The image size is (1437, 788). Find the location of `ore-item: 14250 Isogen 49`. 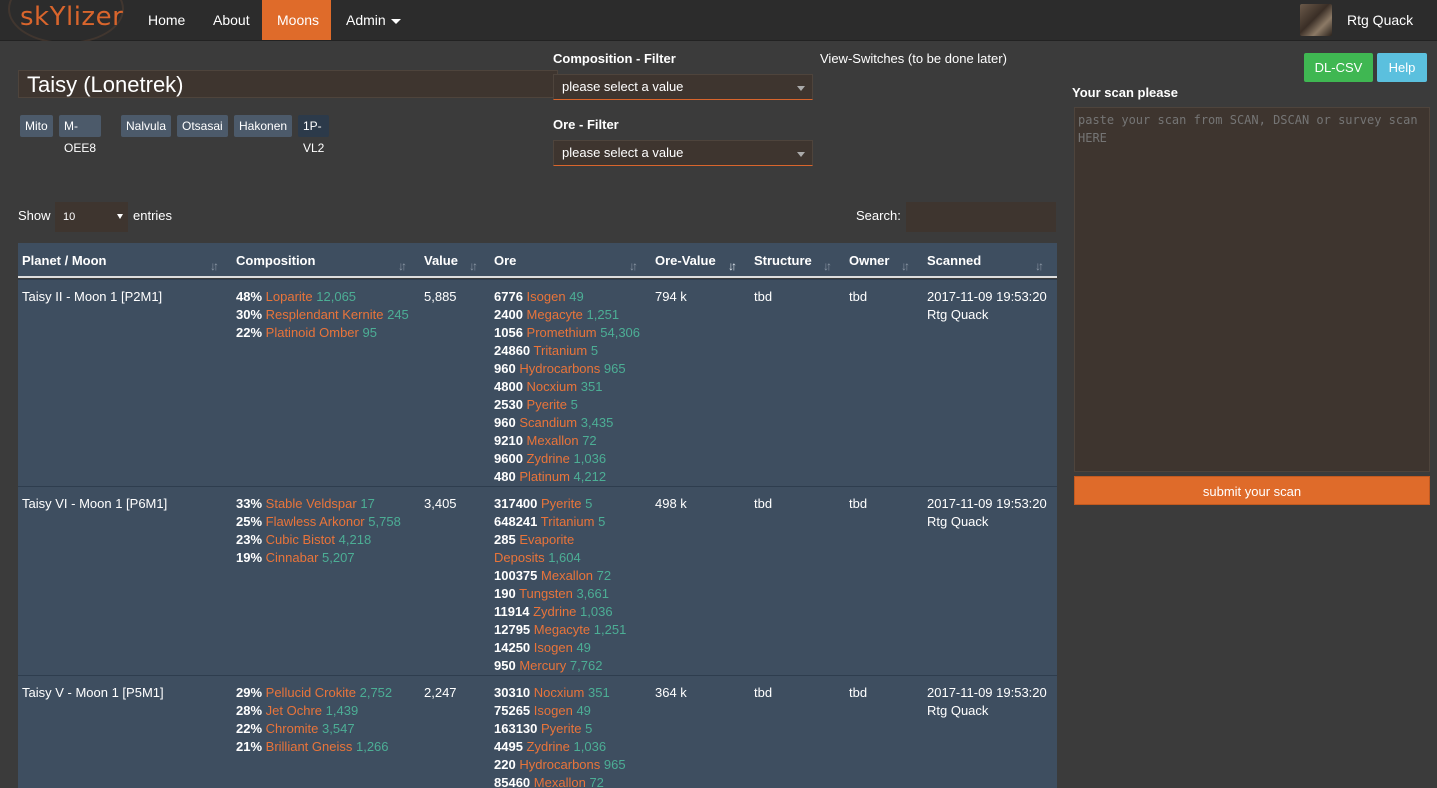

ore-item: 14250 Isogen 49 is located at coordinates (573, 648).